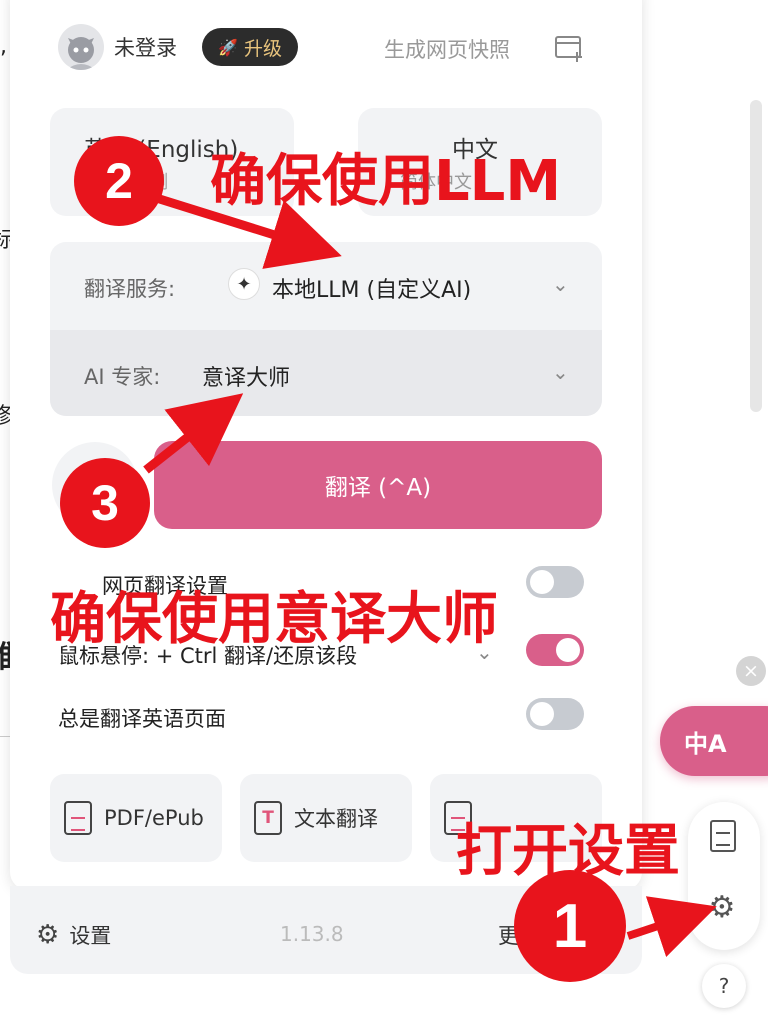 The width and height of the screenshot is (768, 1020). Describe the element at coordinates (274, 619) in the screenshot. I see `step-3-note: 确保使用意译大师` at that location.